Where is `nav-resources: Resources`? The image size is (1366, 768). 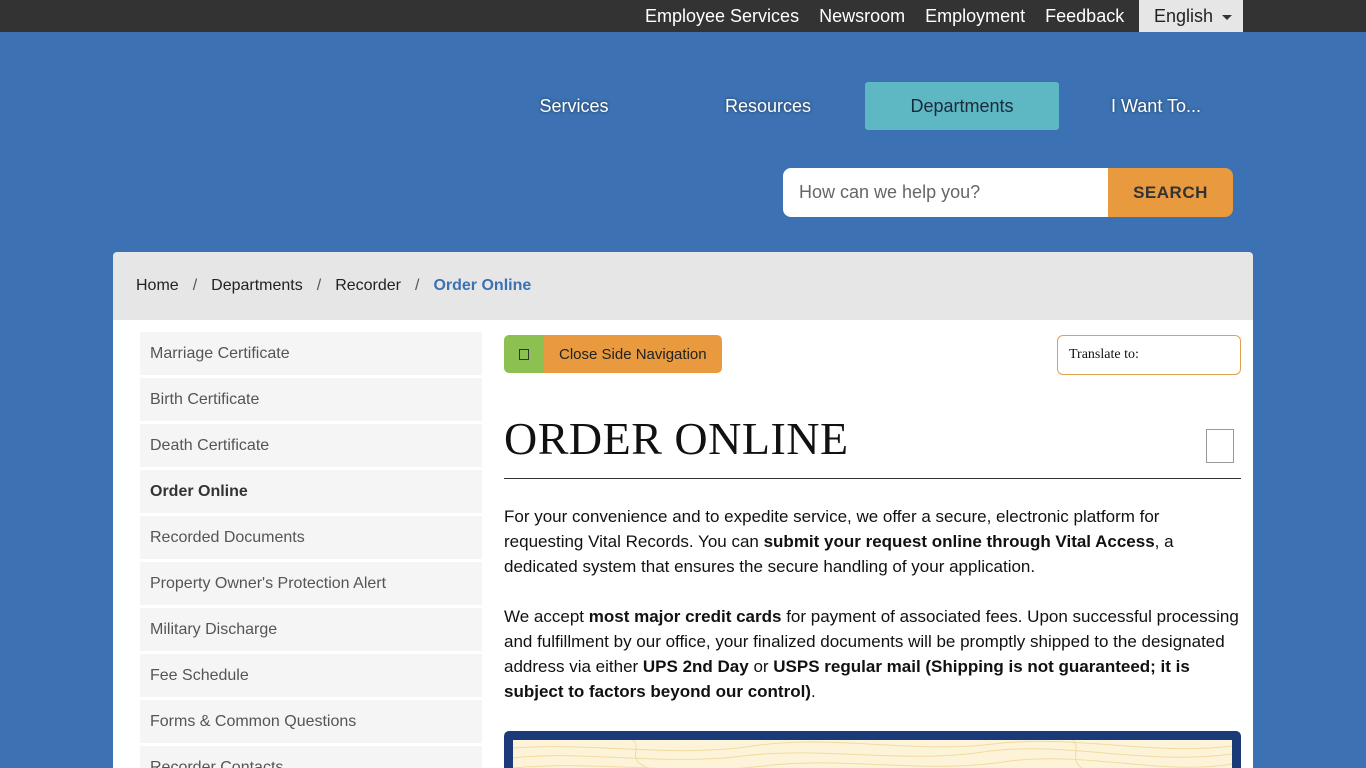
nav-resources: Resources is located at coordinates (768, 106).